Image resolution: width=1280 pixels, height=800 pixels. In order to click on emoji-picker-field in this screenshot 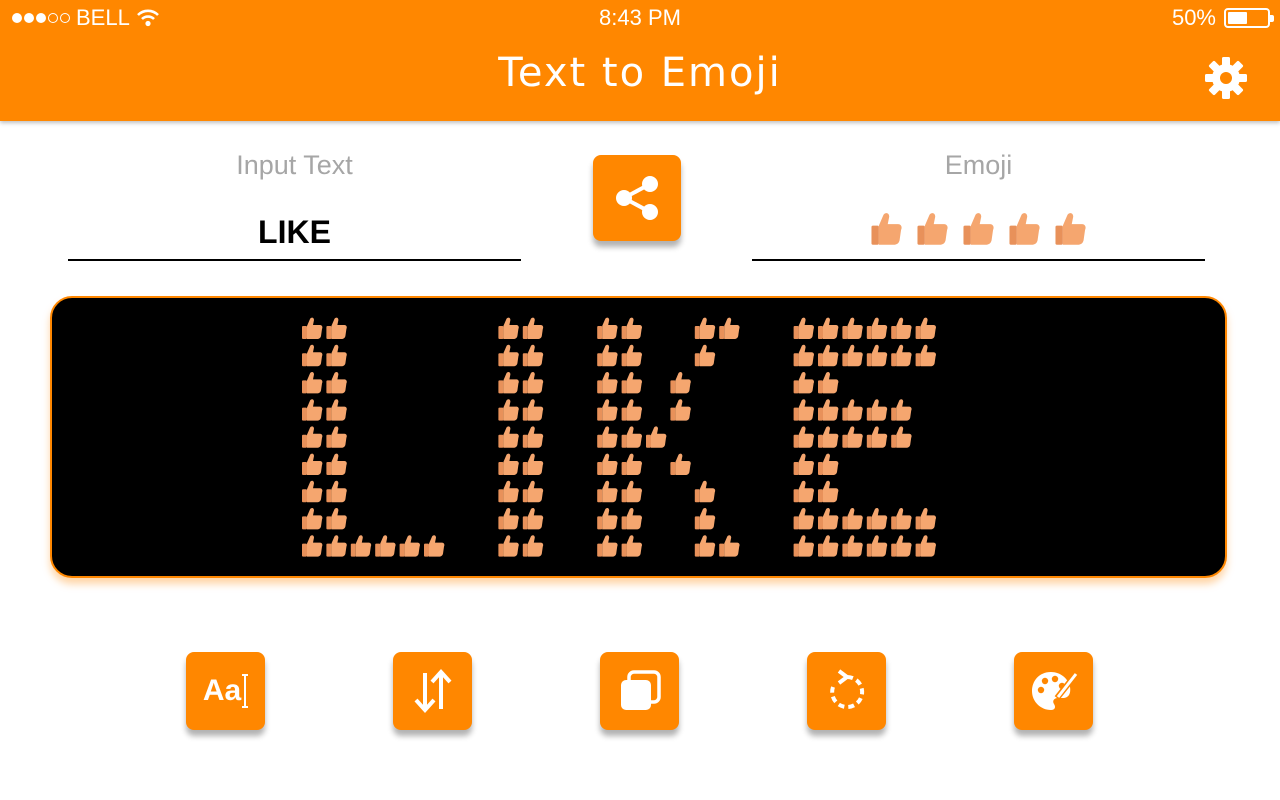, I will do `click(978, 230)`.